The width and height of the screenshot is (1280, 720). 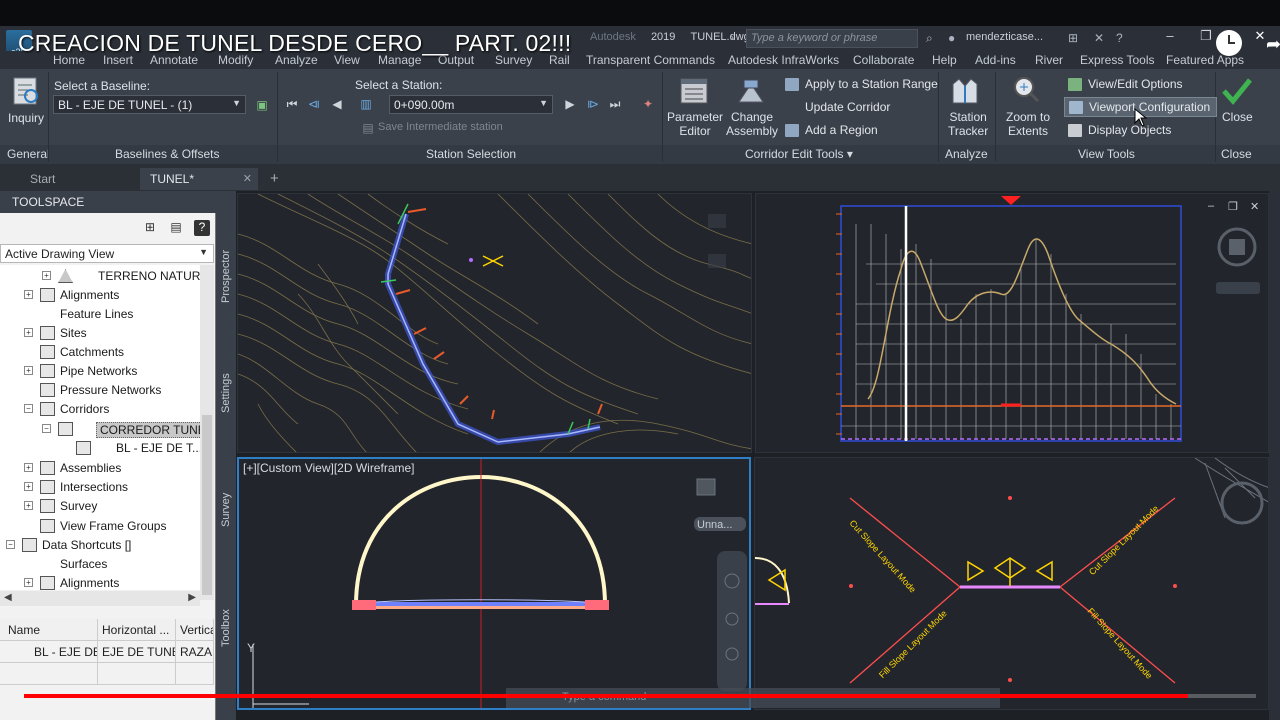 What do you see at coordinates (966, 154) in the screenshot?
I see `panel-title-analyze: Analyze` at bounding box center [966, 154].